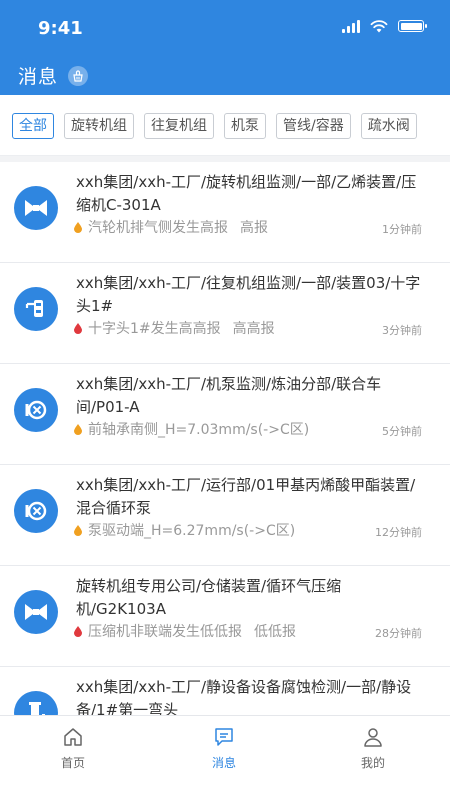  Describe the element at coordinates (225, 27) in the screenshot. I see `status-bar: 9:41` at that location.